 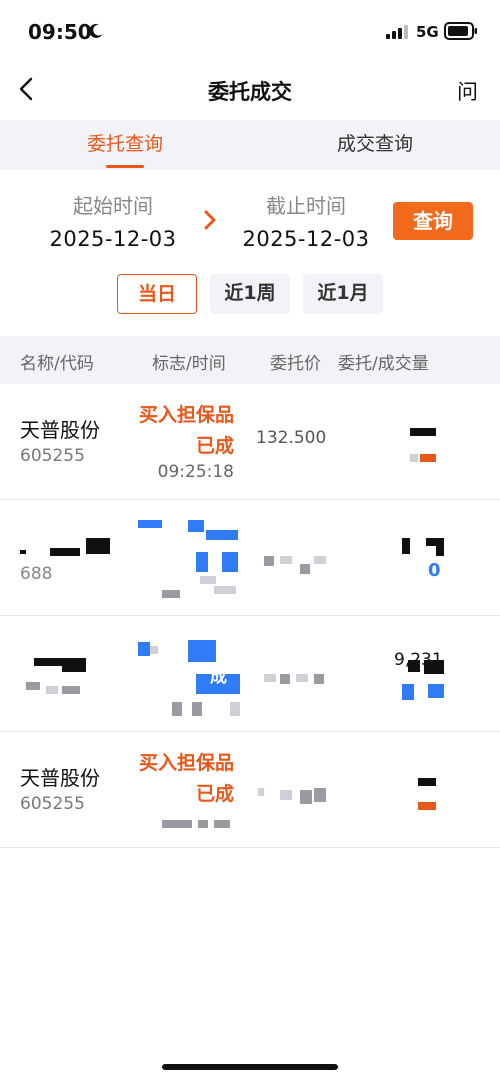 What do you see at coordinates (306, 206) in the screenshot?
I see `end-date-label: 截止时间` at bounding box center [306, 206].